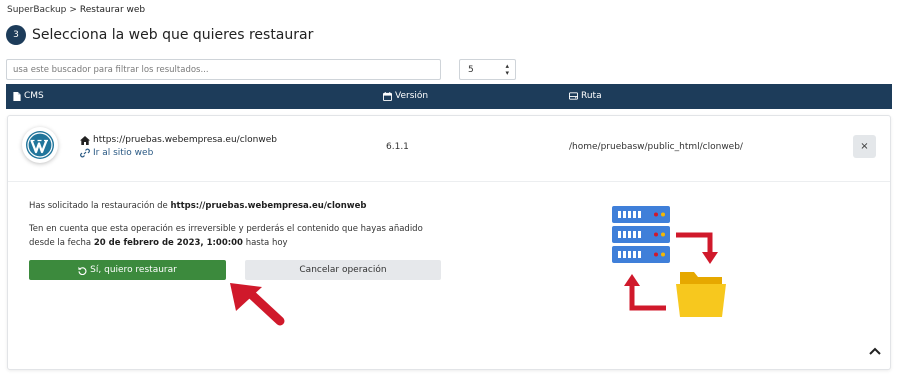 This screenshot has width=900, height=374. I want to click on calendar-icon, so click(387, 96).